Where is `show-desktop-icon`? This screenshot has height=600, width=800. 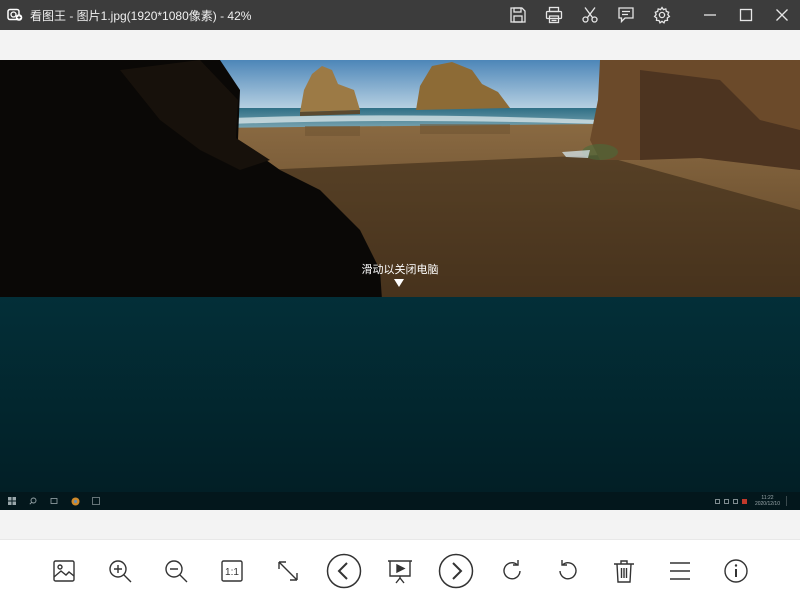
show-desktop-icon is located at coordinates (789, 501).